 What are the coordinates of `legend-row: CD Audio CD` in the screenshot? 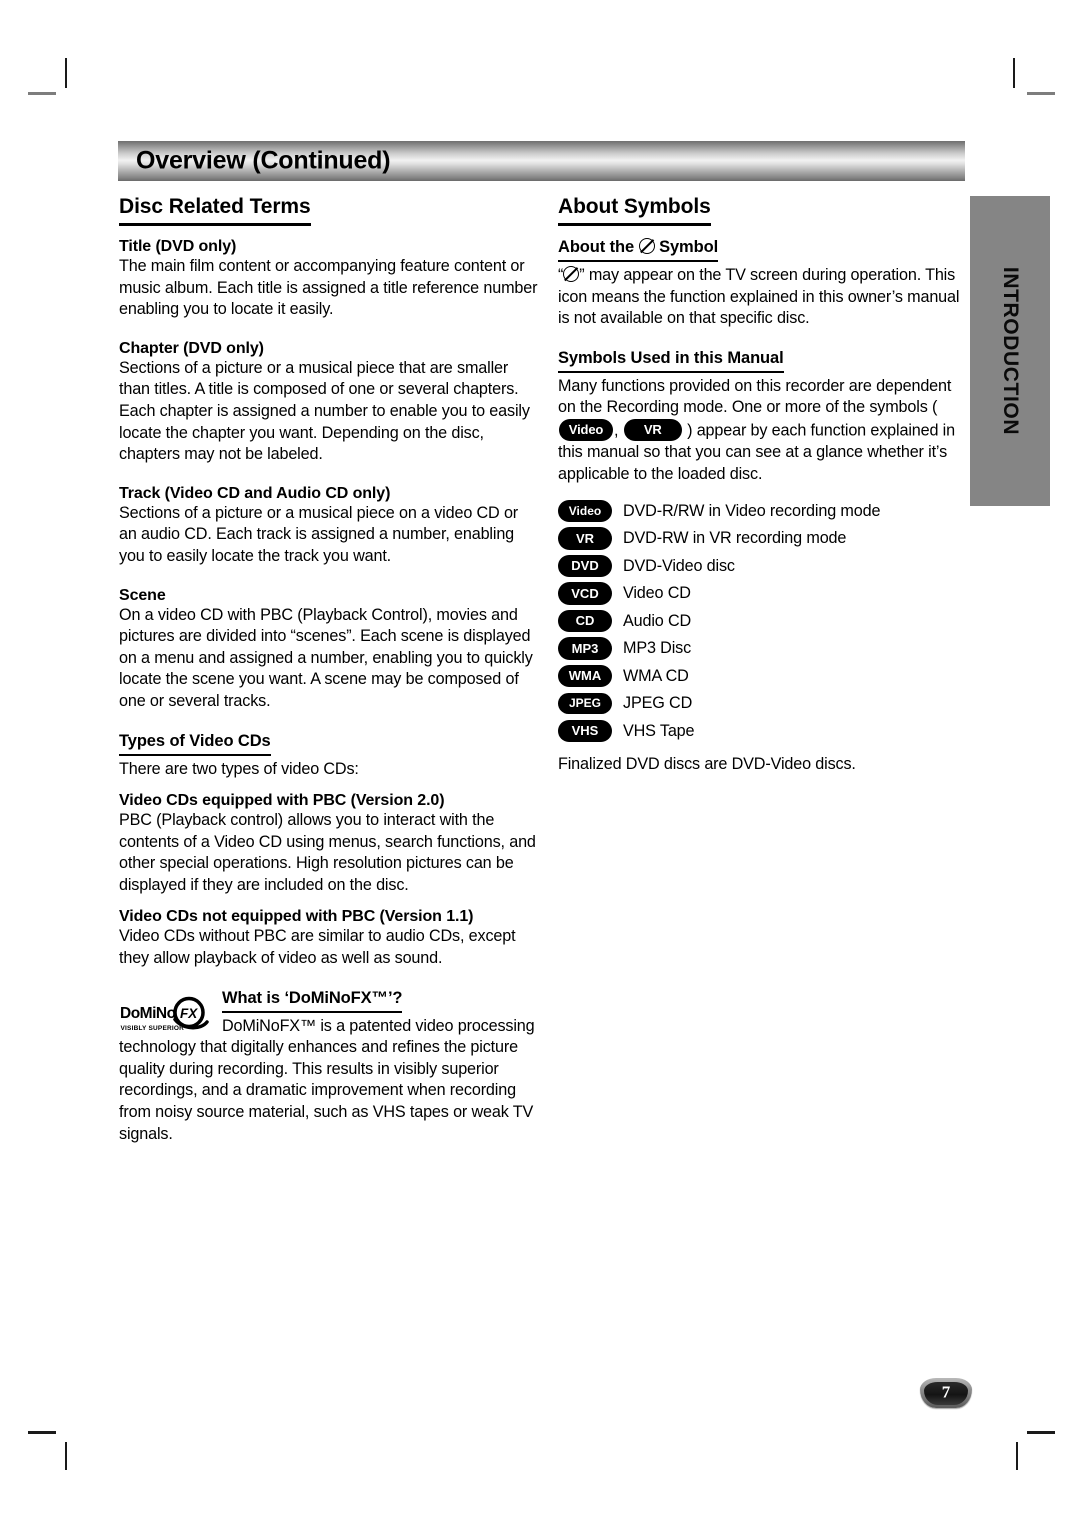 It's located at (760, 621).